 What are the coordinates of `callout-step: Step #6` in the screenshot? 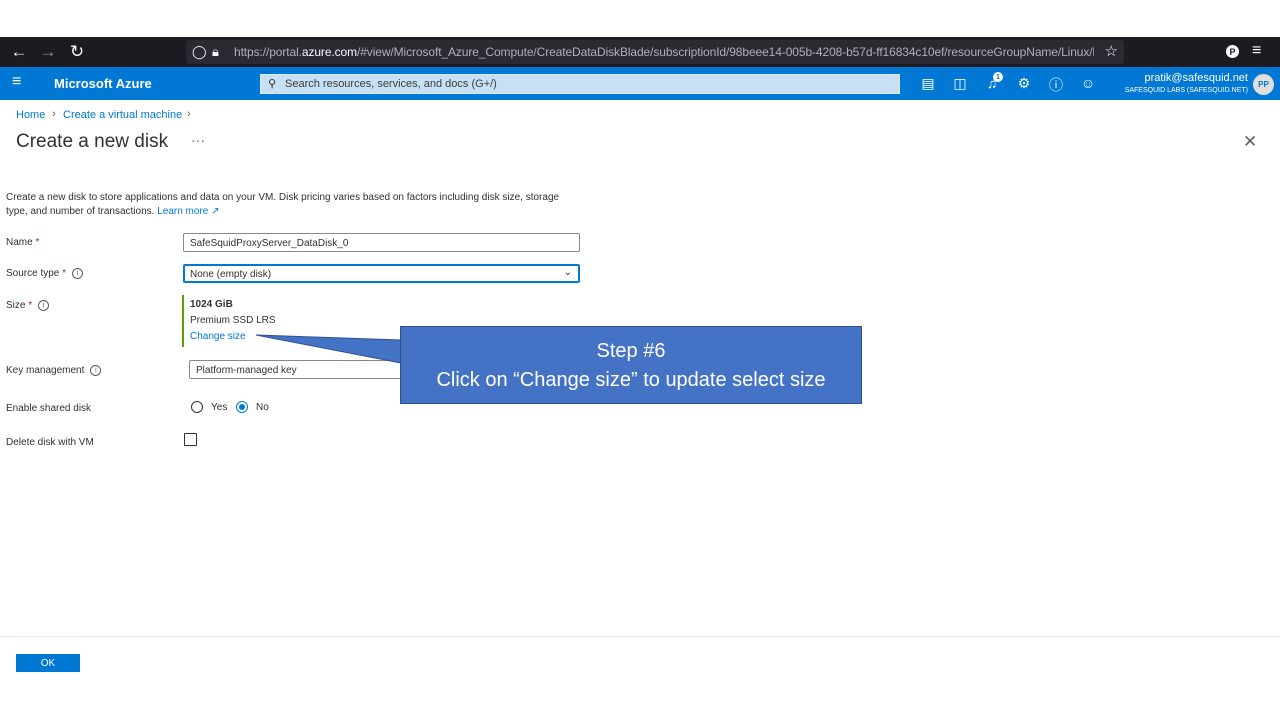 It's located at (631, 351).